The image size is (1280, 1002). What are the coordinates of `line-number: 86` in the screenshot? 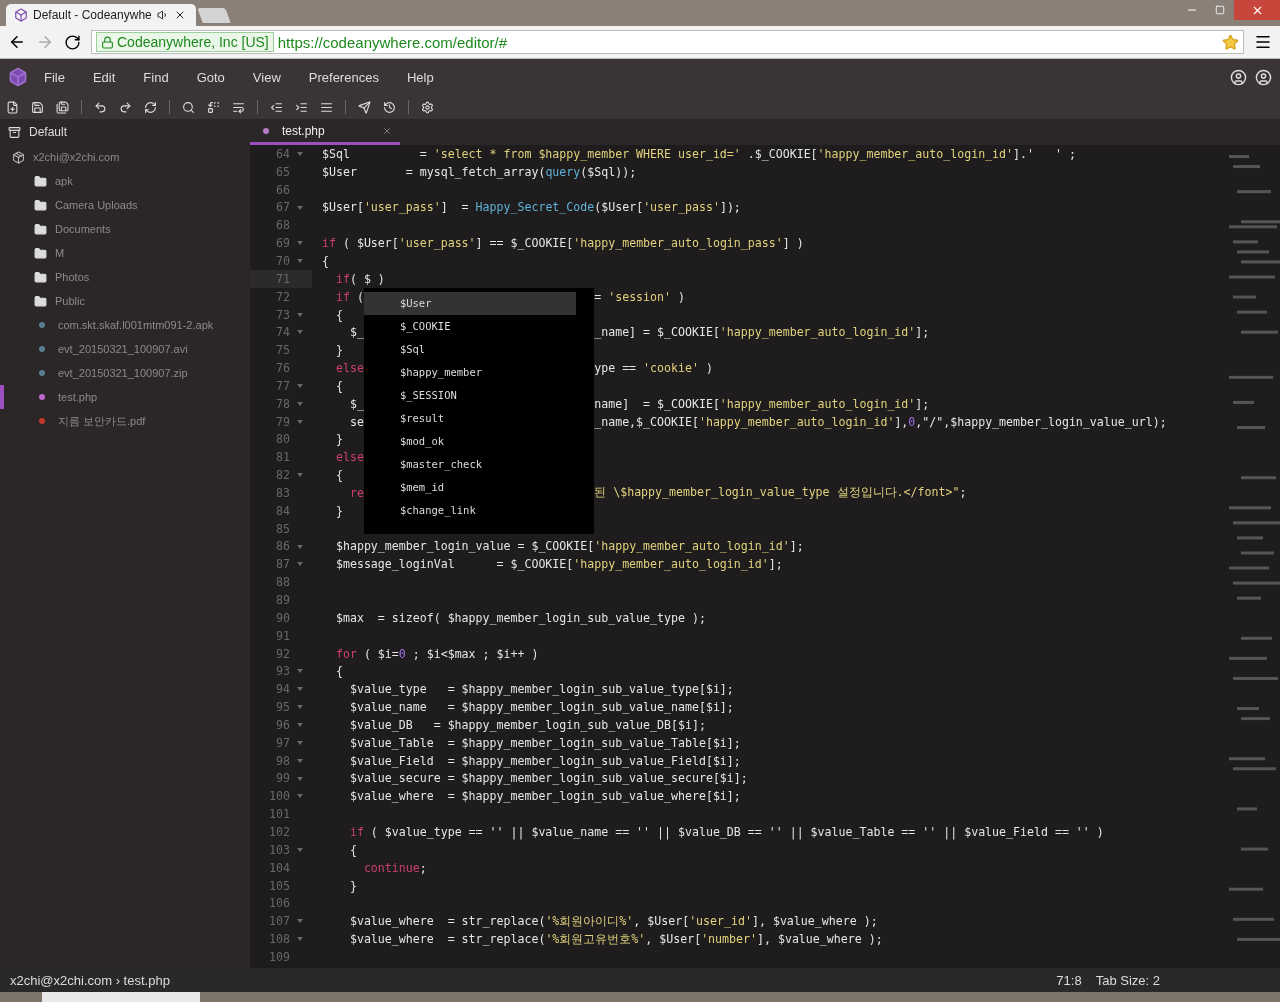 It's located at (283, 546).